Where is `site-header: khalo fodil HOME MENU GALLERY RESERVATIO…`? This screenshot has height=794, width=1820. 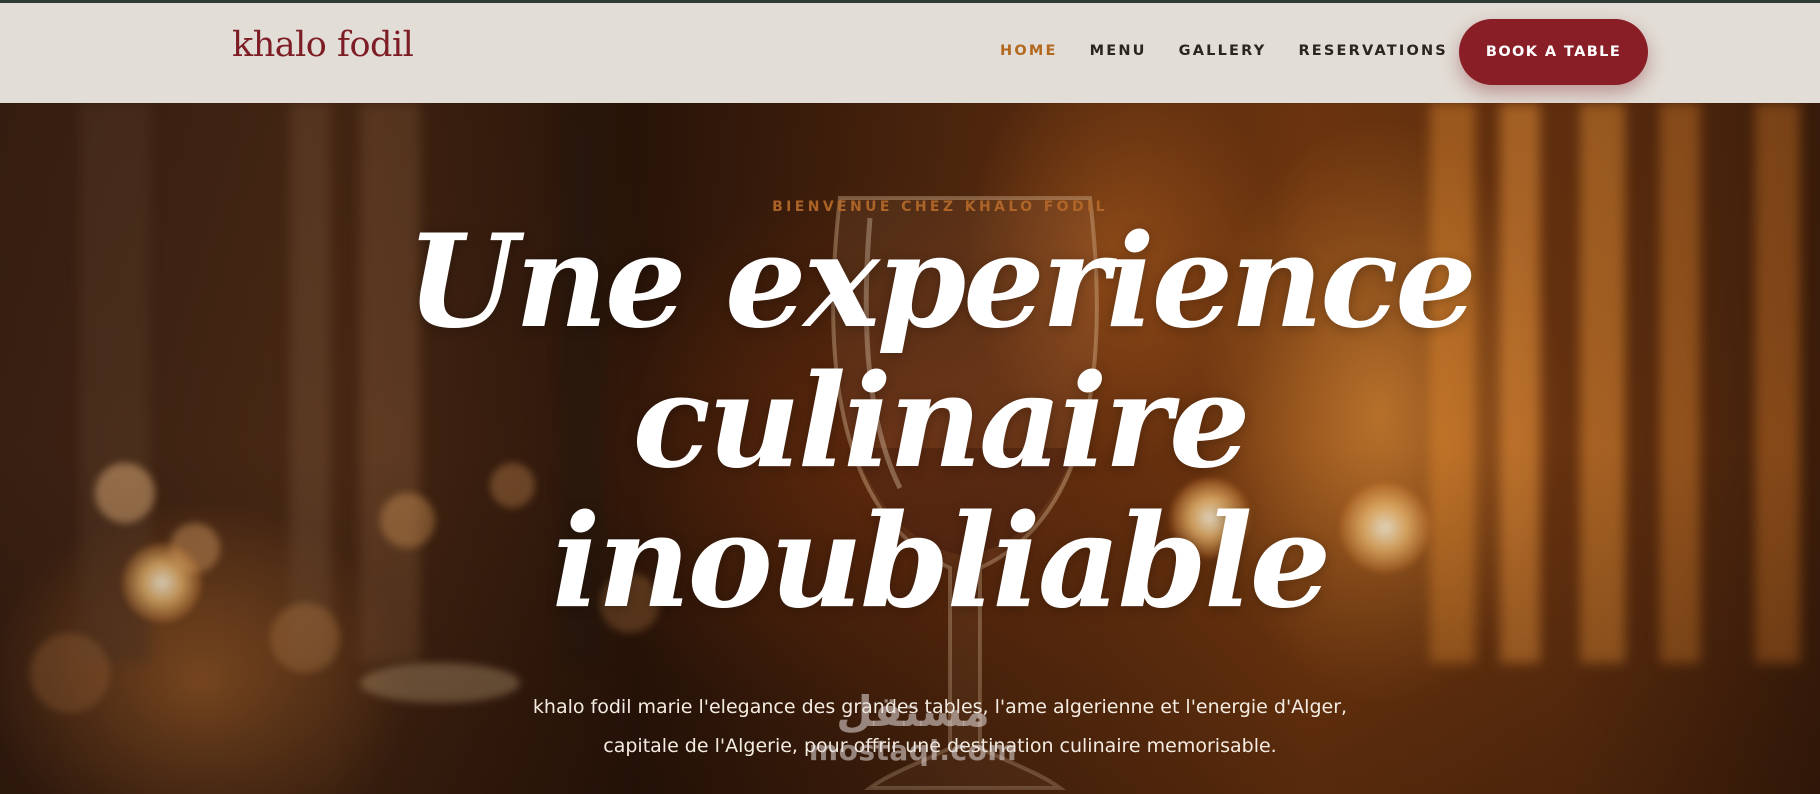
site-header: khalo fodil HOME MENU GALLERY RESERVATIO… is located at coordinates (910, 51).